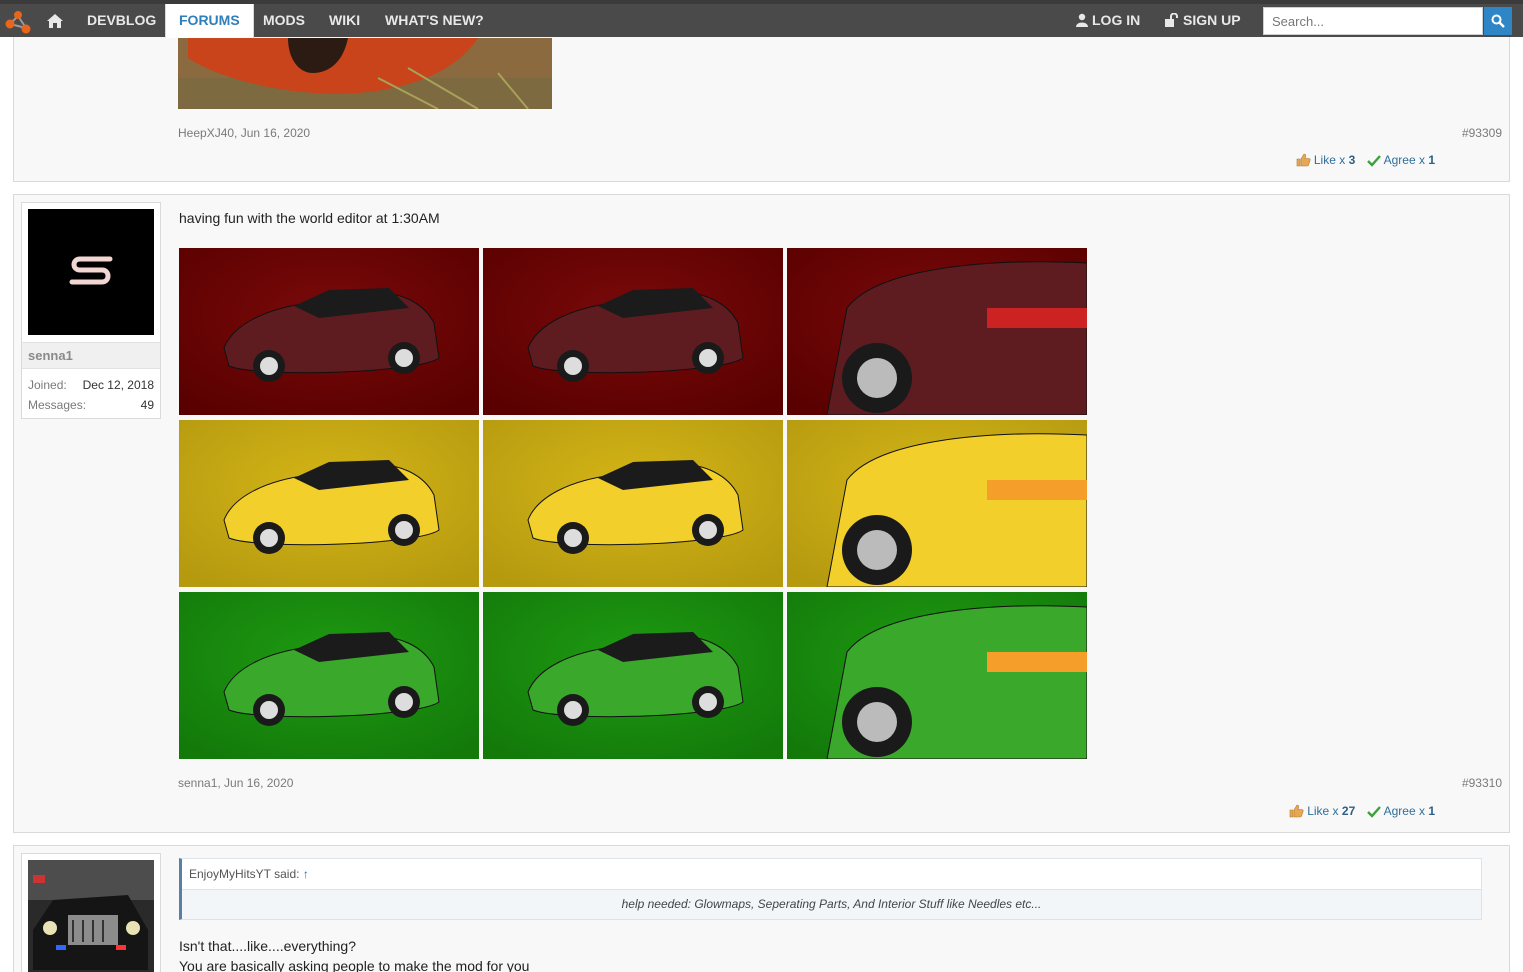 The width and height of the screenshot is (1523, 972). I want to click on site-logo-icon, so click(18, 22).